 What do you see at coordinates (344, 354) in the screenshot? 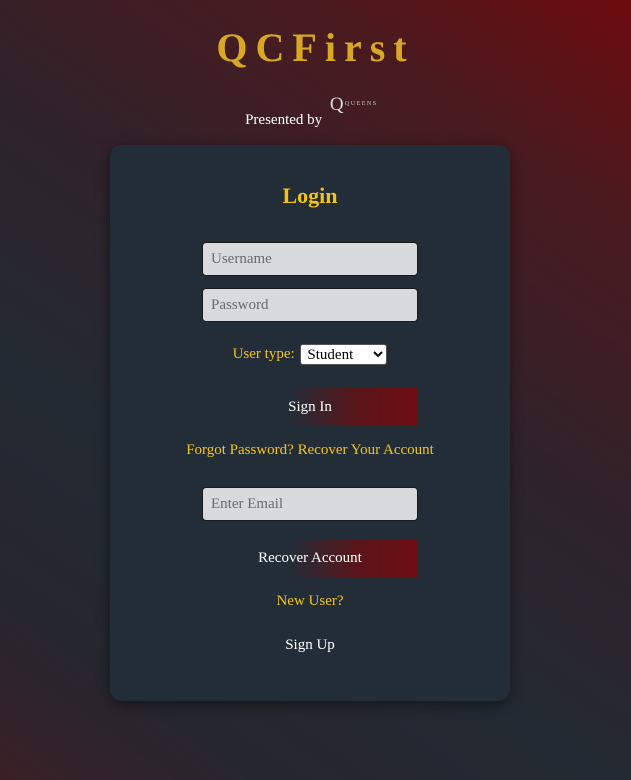
I see `user-type-select: Student` at bounding box center [344, 354].